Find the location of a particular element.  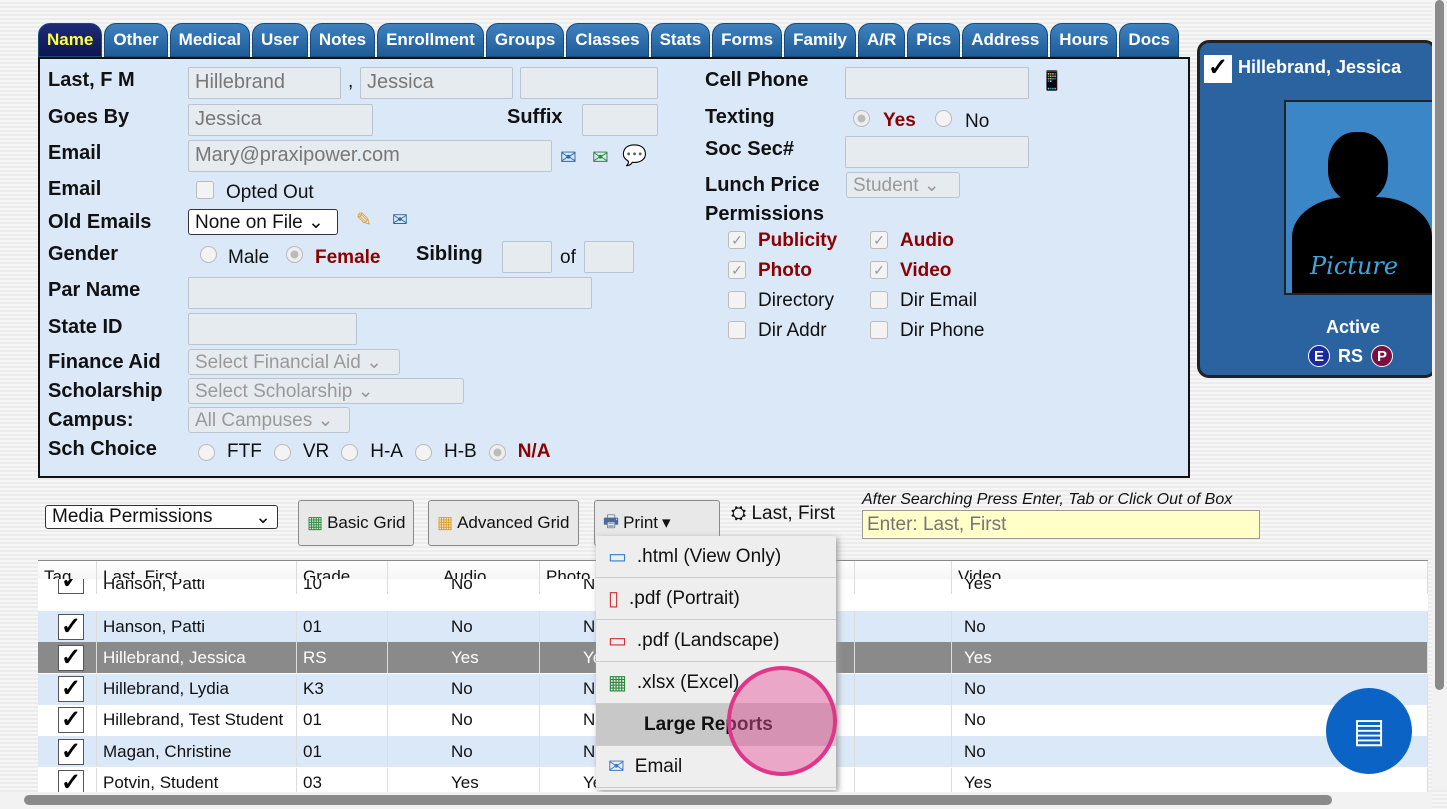

male-radio is located at coordinates (208, 254).